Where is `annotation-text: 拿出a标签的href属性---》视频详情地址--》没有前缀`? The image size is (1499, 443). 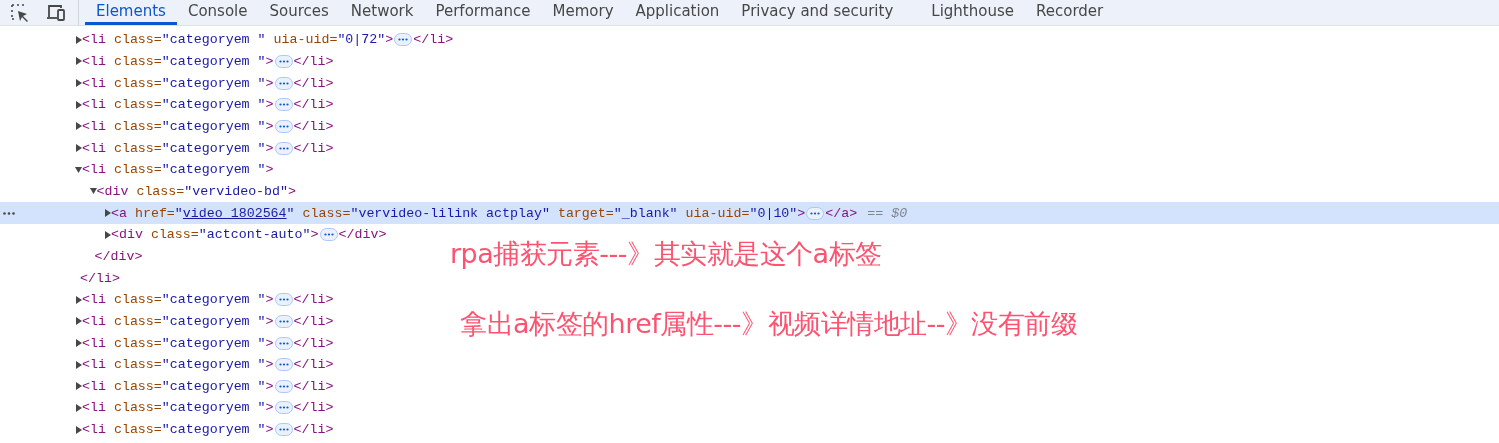
annotation-text: 拿出a标签的href属性---》视频详情地址--》没有前缀 is located at coordinates (769, 324).